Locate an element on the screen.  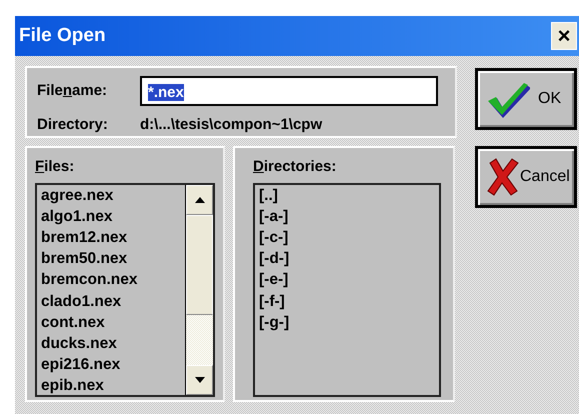
file-item: agree.nex is located at coordinates (111, 195).